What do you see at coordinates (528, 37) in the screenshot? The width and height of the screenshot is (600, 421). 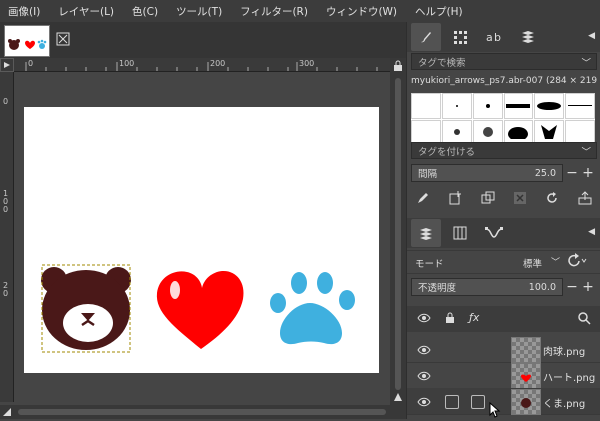 I see `stack-icon` at bounding box center [528, 37].